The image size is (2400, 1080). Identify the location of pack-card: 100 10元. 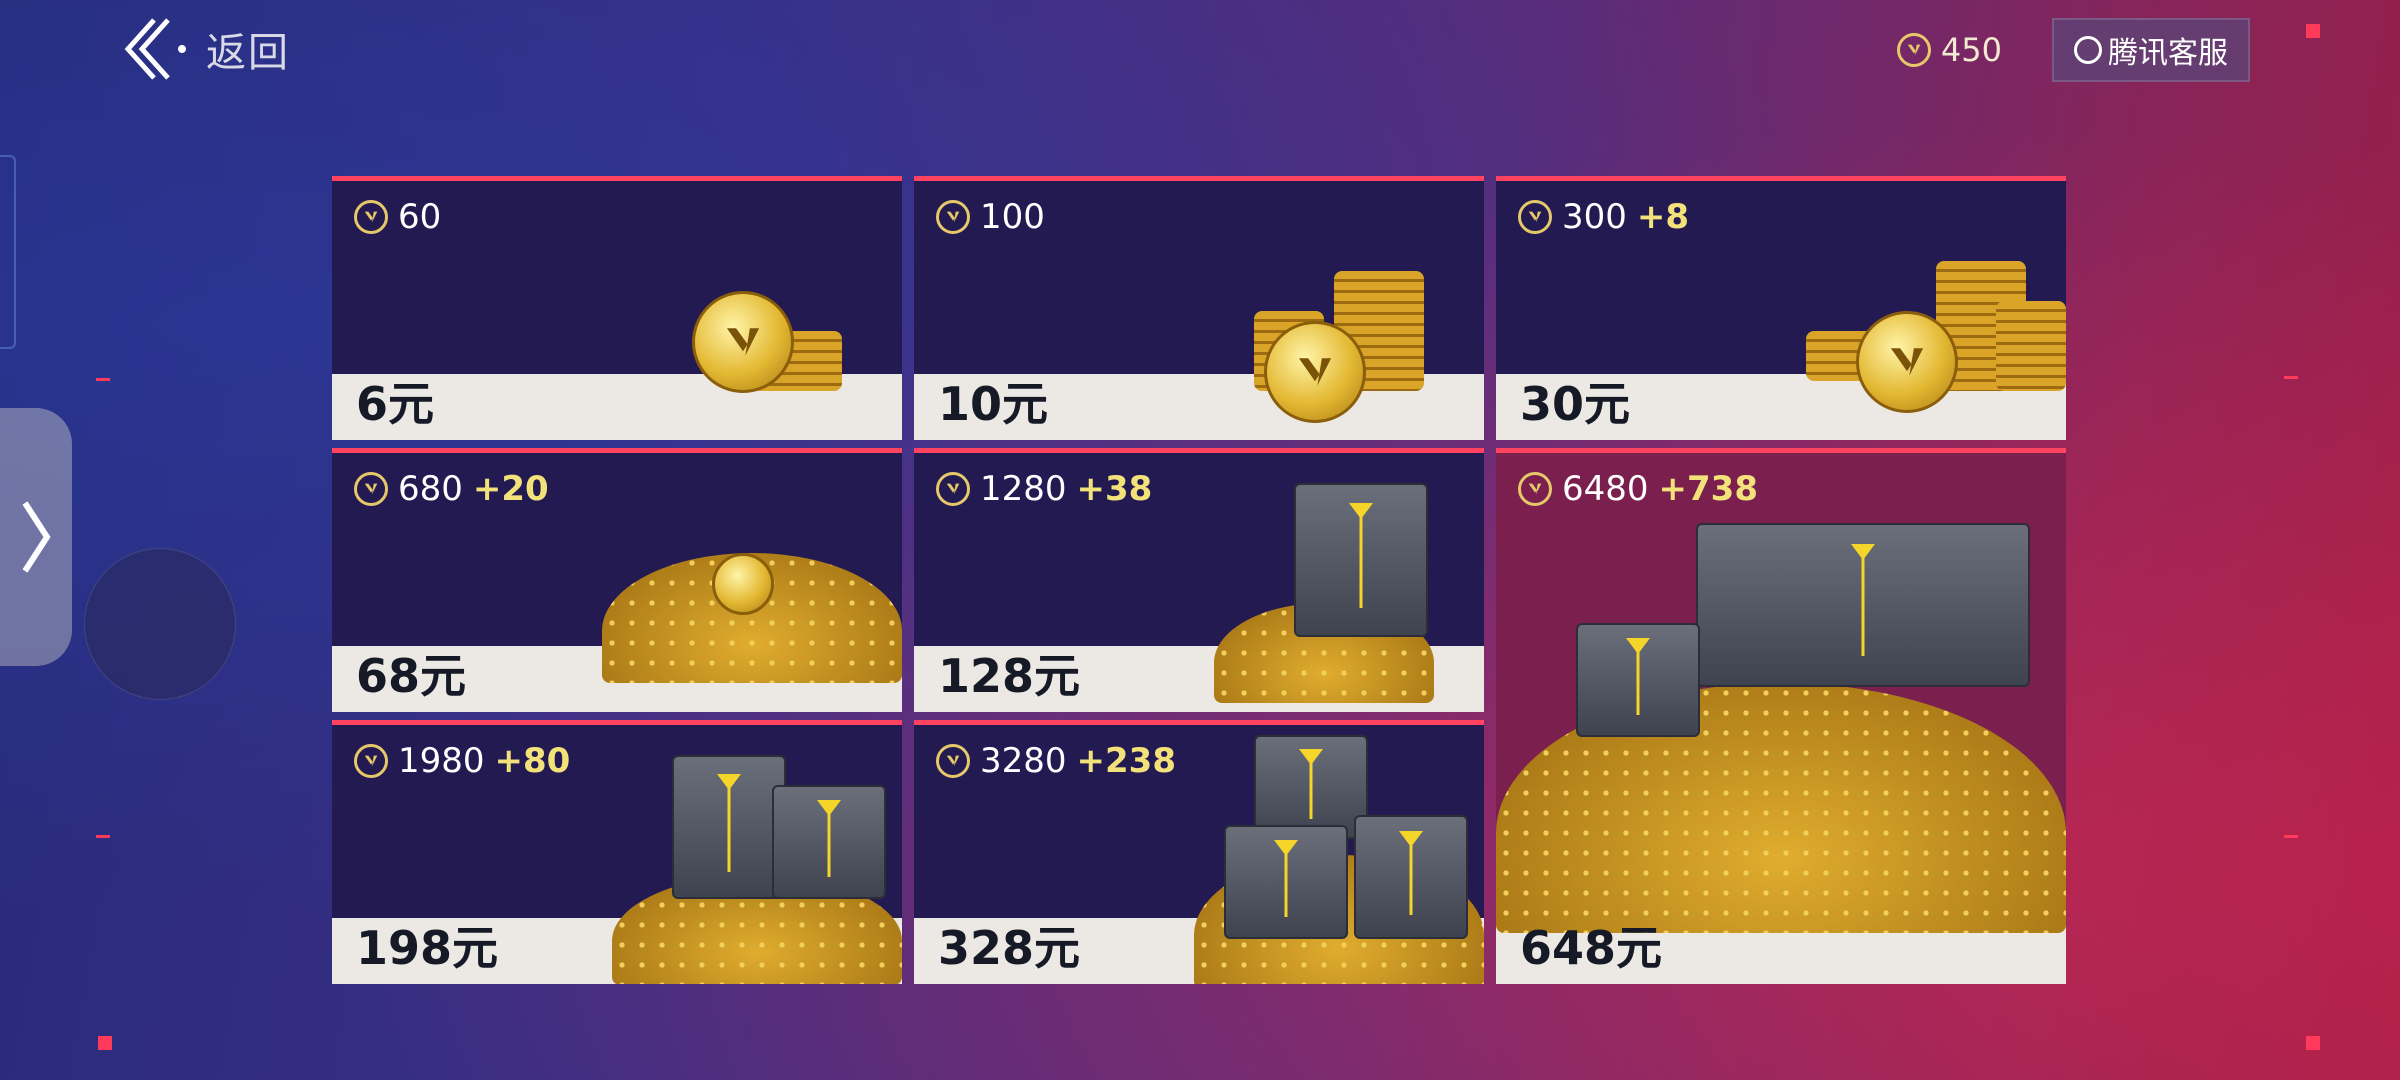
(1199, 308).